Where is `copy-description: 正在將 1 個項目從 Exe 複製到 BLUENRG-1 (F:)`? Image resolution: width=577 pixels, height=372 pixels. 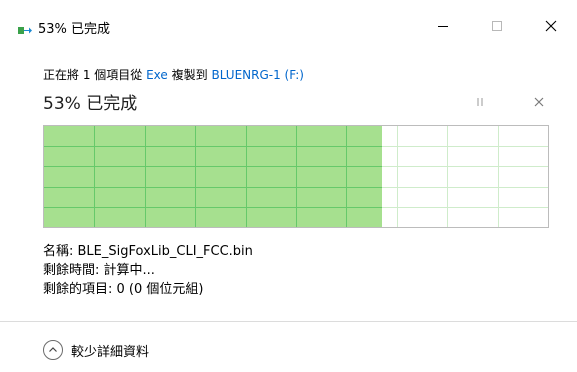 copy-description: 正在將 1 個項目從 Exe 複製到 BLUENRG-1 (F:) is located at coordinates (173, 74).